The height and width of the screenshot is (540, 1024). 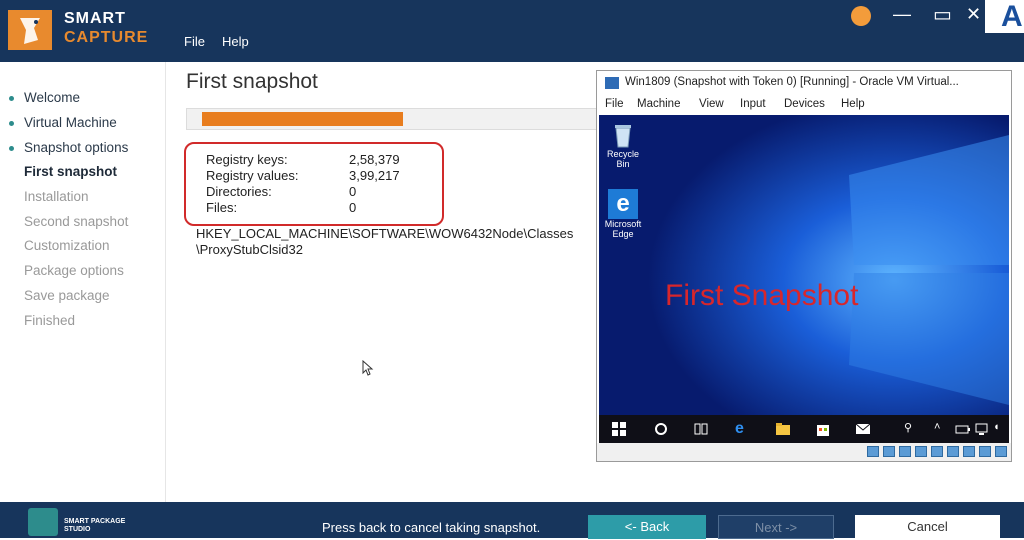 I want to click on edge-label: Microsoft Edge, so click(x=623, y=229).